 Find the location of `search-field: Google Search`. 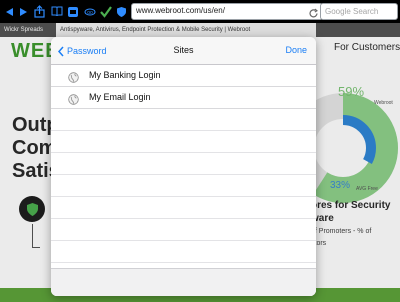

search-field: Google Search is located at coordinates (359, 11).